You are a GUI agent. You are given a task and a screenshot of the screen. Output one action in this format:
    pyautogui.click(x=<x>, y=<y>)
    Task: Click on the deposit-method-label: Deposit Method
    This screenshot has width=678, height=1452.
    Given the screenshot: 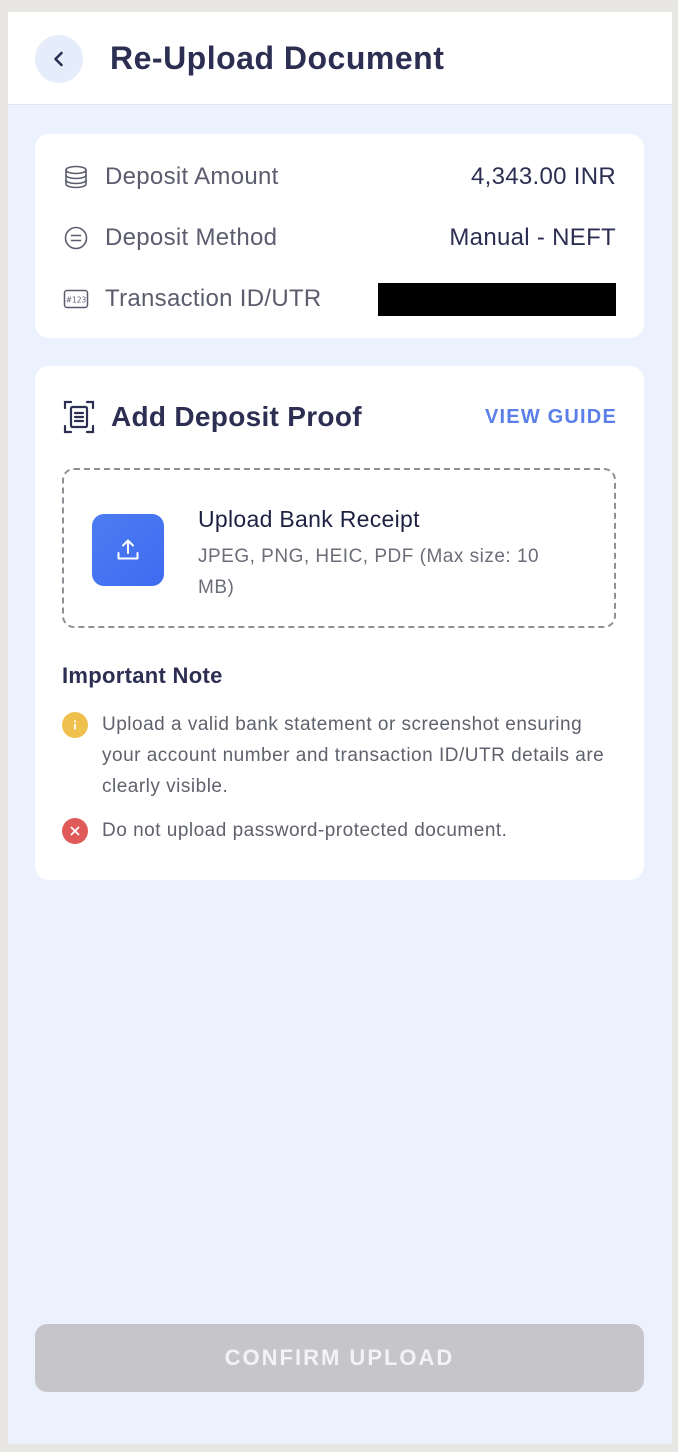 What is the action you would take?
    pyautogui.click(x=191, y=237)
    